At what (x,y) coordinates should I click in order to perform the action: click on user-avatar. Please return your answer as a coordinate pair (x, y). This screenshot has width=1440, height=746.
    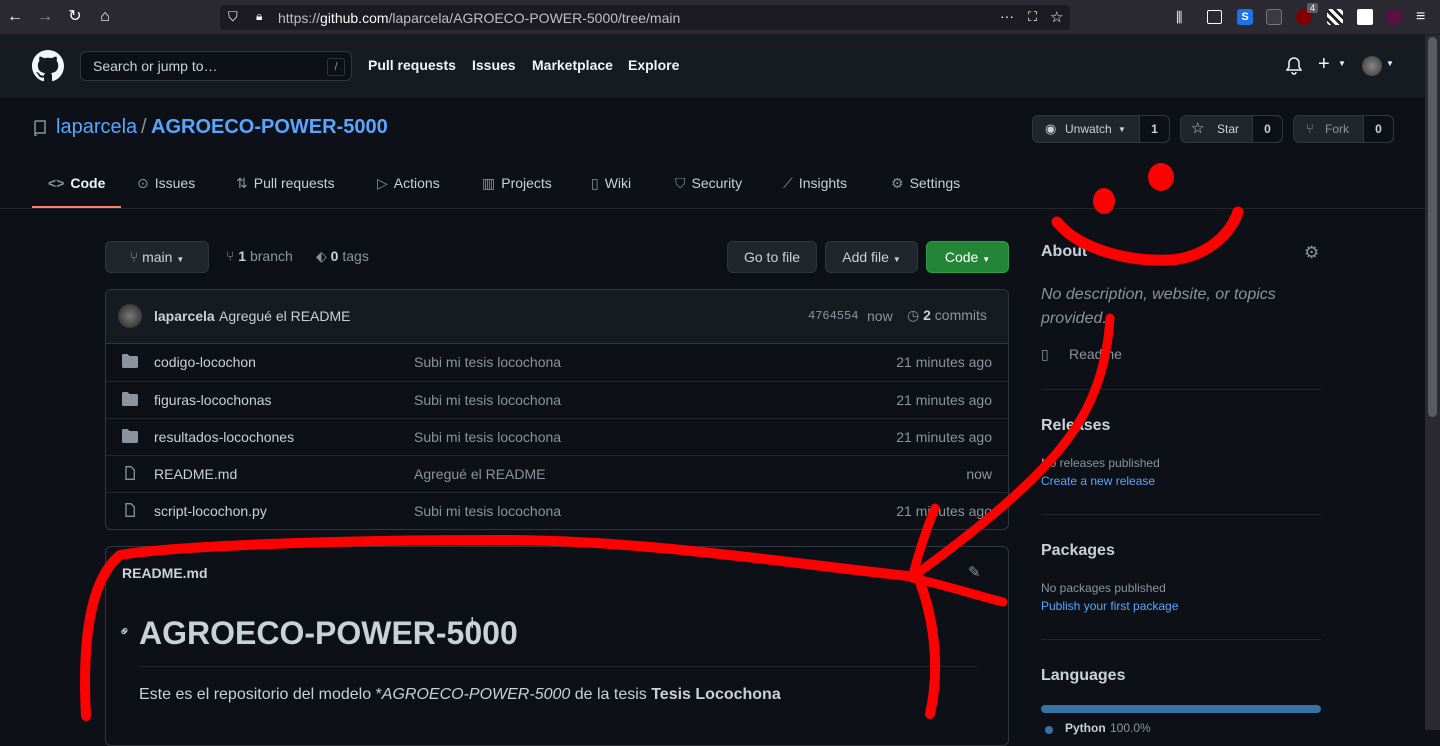
    Looking at the image, I should click on (1372, 66).